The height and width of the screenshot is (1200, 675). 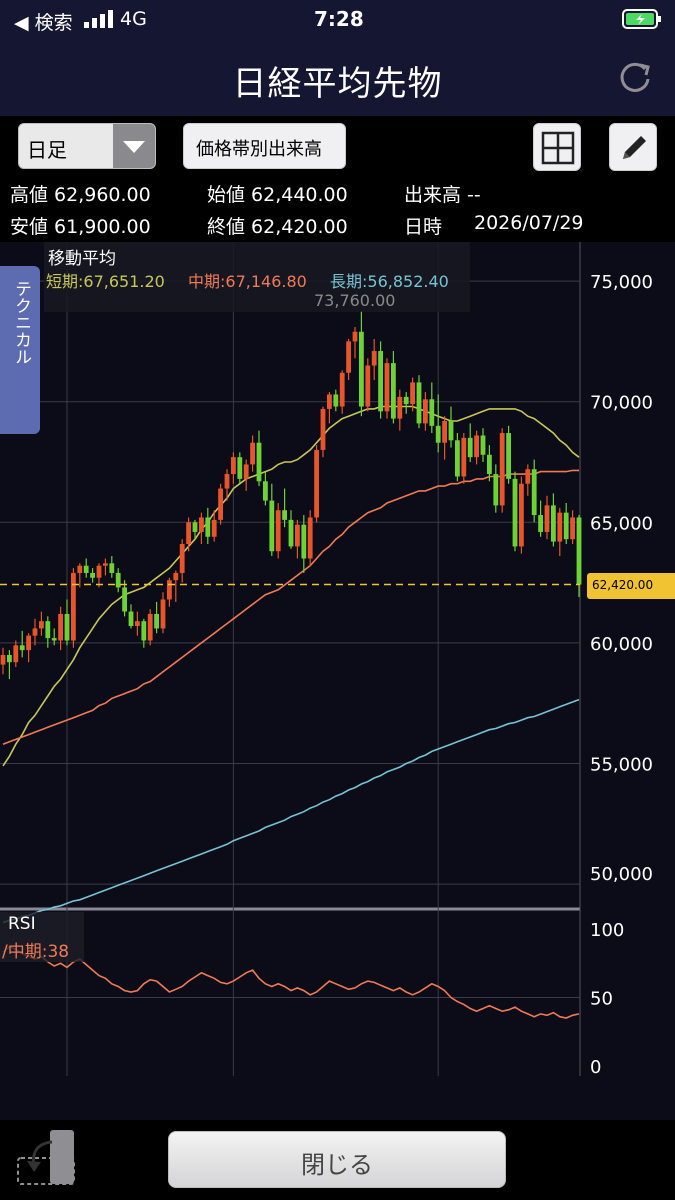 I want to click on last-price-value: 62,420.00, so click(x=623, y=585).